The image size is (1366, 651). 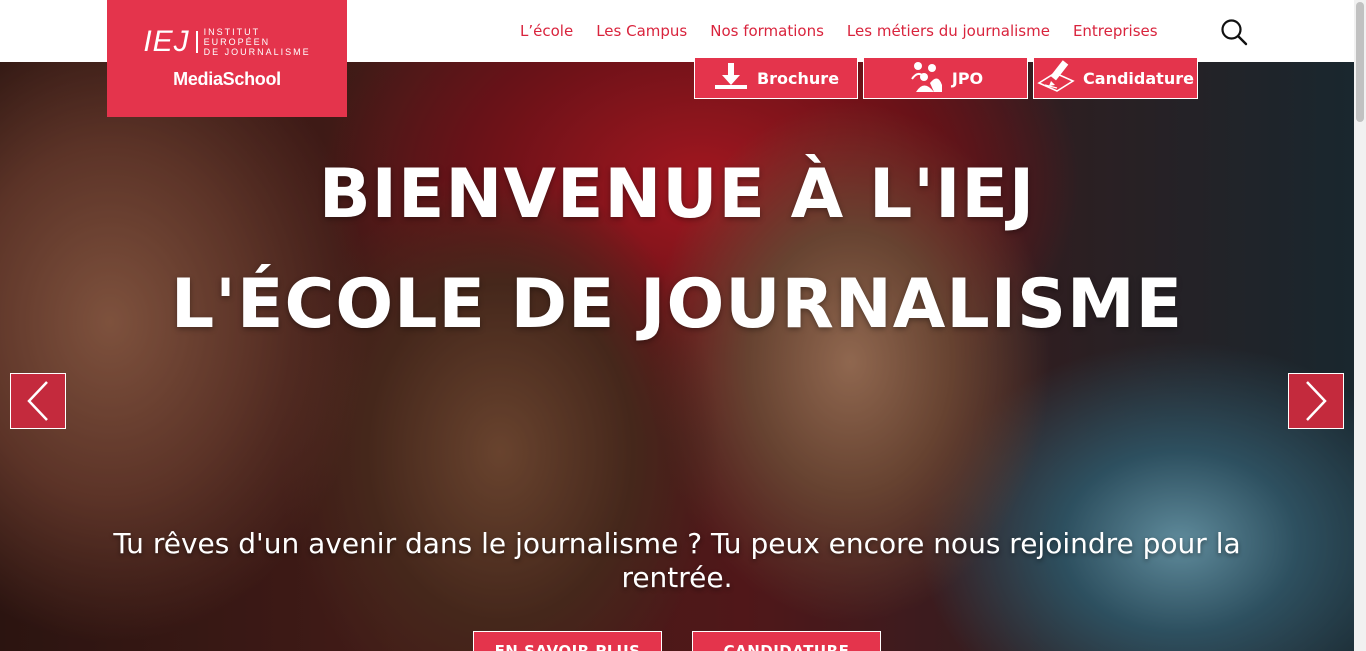 What do you see at coordinates (1360, 325) in the screenshot?
I see `page-scrollbar` at bounding box center [1360, 325].